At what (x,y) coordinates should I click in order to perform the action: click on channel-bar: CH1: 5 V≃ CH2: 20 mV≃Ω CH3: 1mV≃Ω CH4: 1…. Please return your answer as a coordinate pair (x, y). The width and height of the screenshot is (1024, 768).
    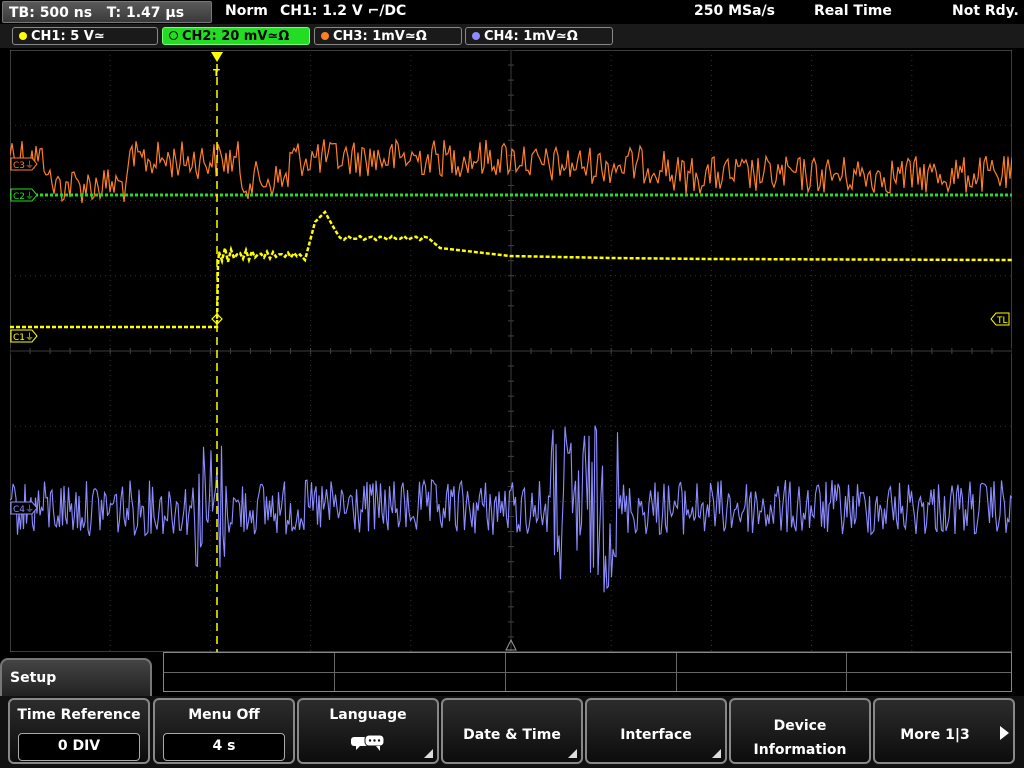
    Looking at the image, I should click on (512, 36).